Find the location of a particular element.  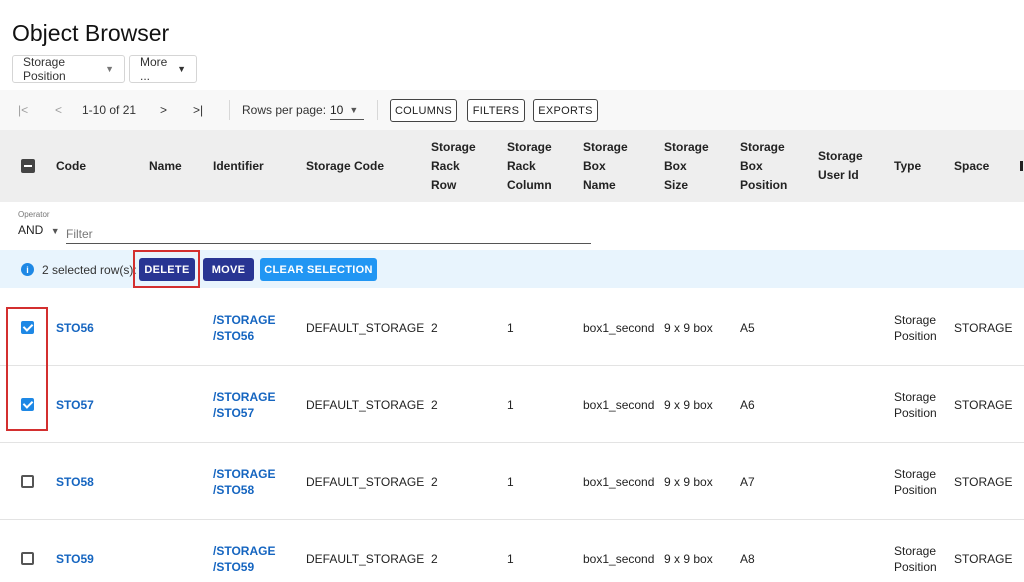

cell-identifier: /STORAGE /STO59 is located at coordinates (244, 551).